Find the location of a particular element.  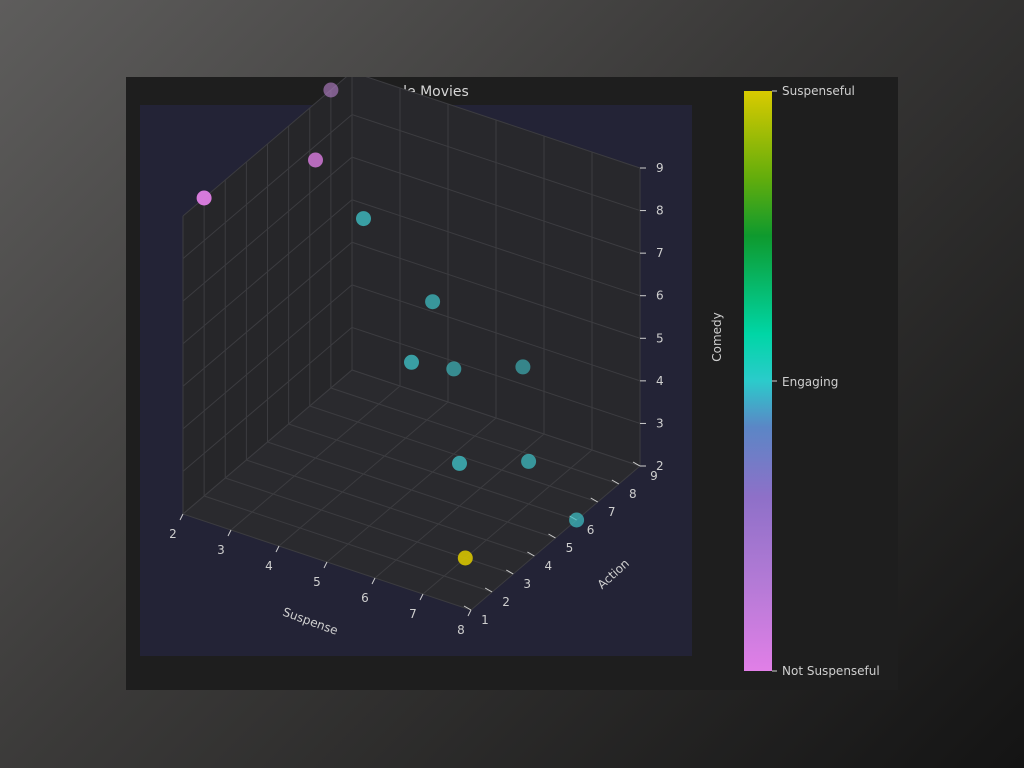

x-tick-label: 3 is located at coordinates (221, 550).